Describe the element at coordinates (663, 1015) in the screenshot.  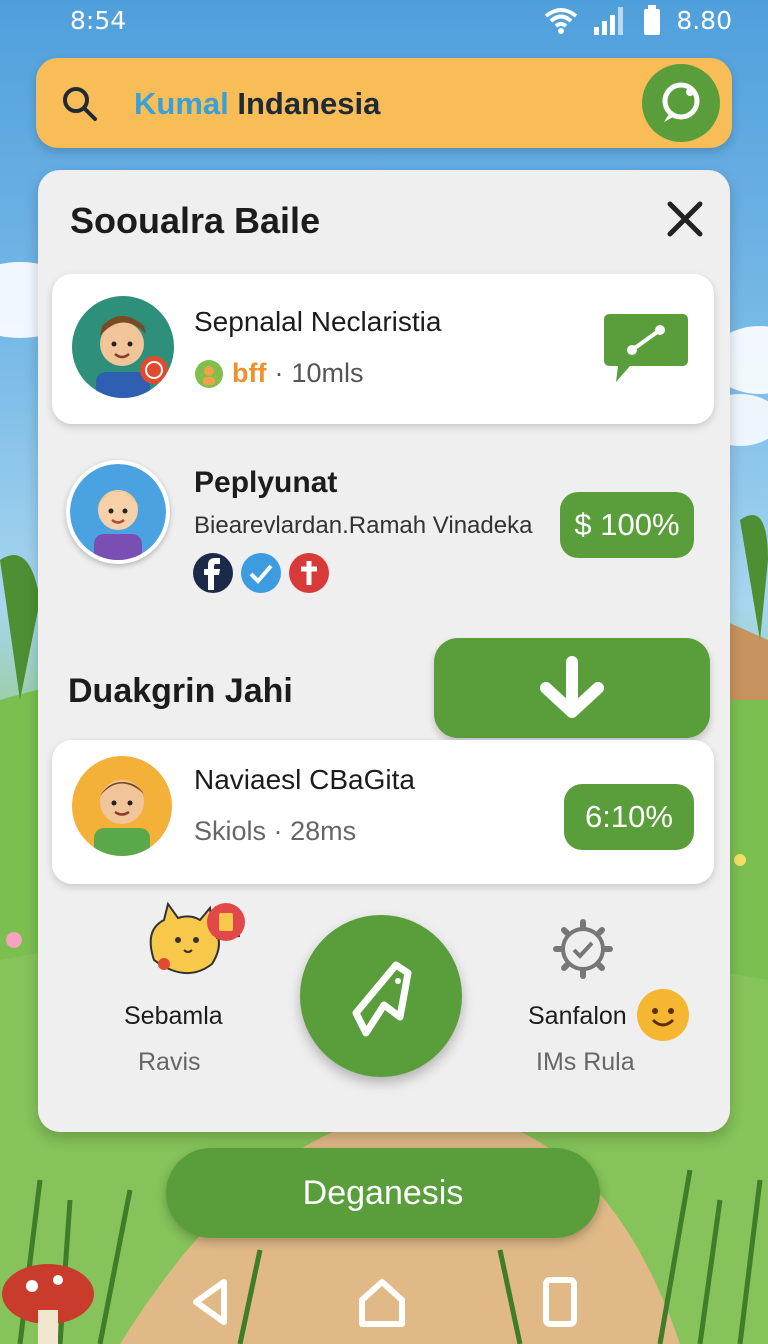
I see `smiley-icon` at that location.